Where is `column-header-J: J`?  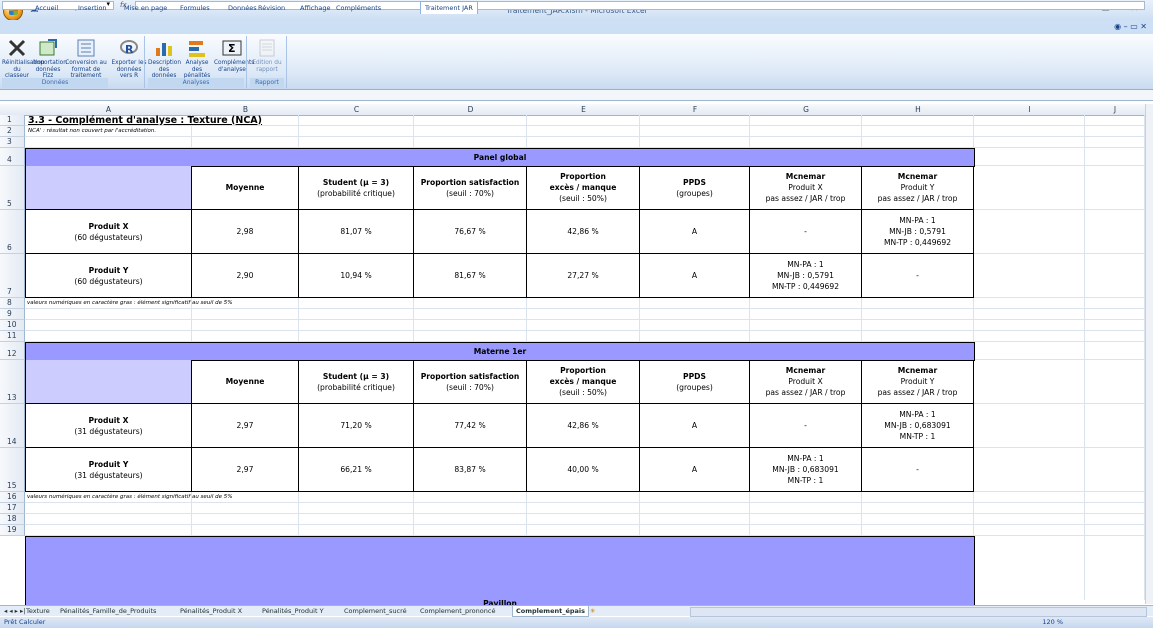 column-header-J: J is located at coordinates (1115, 110).